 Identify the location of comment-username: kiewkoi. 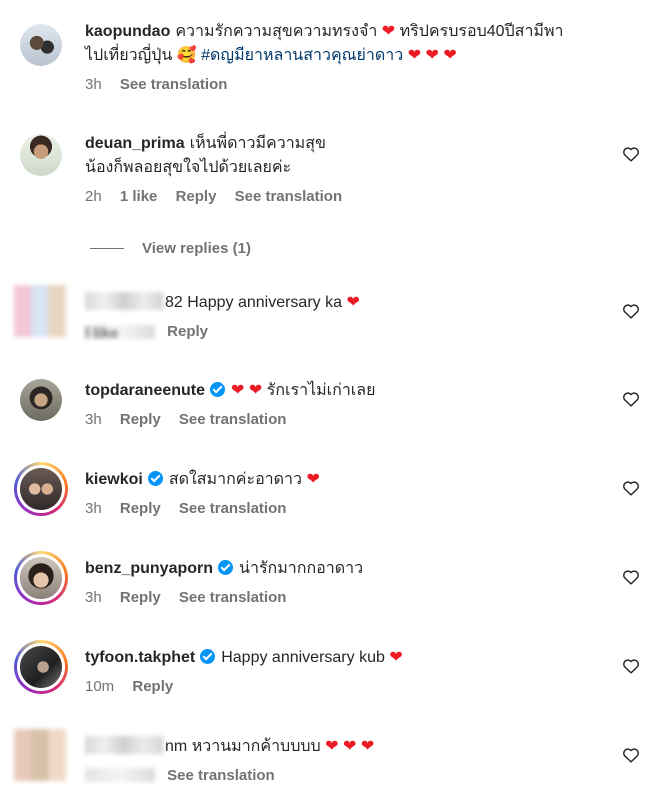
(114, 479).